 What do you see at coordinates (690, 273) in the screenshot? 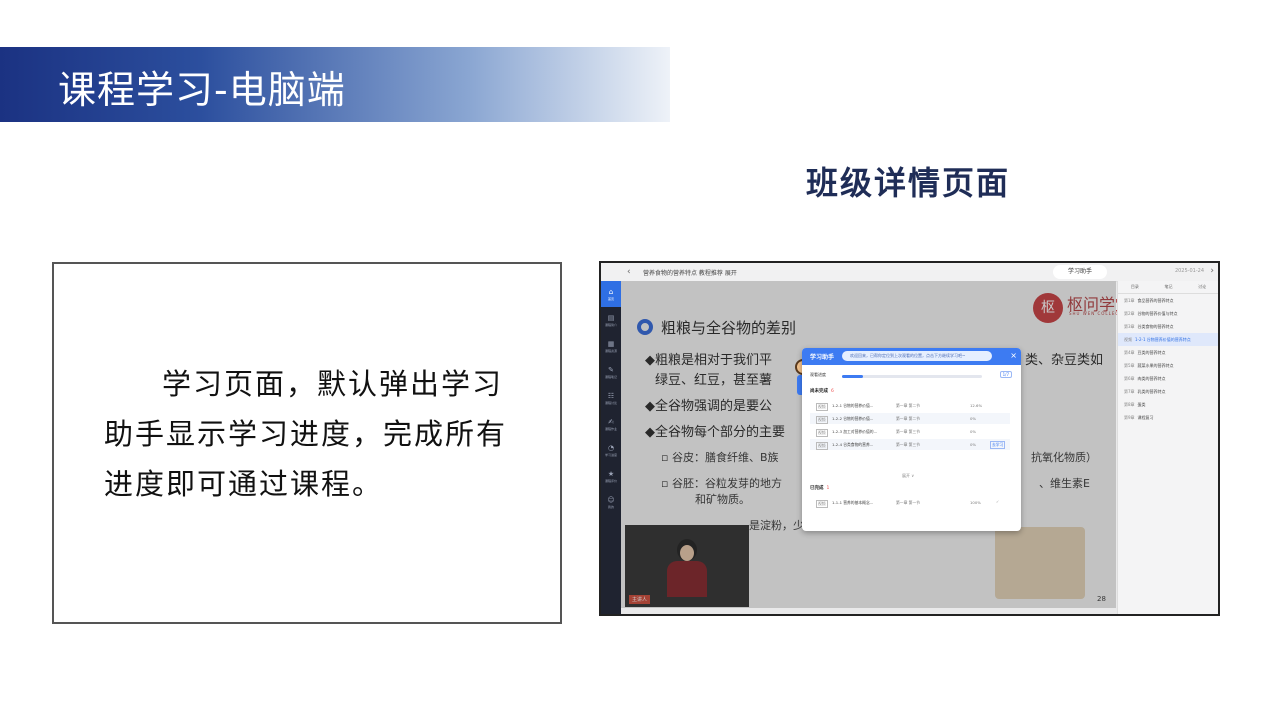
I see `course-title: 营养食物的营养特点 教程推荐 展开` at bounding box center [690, 273].